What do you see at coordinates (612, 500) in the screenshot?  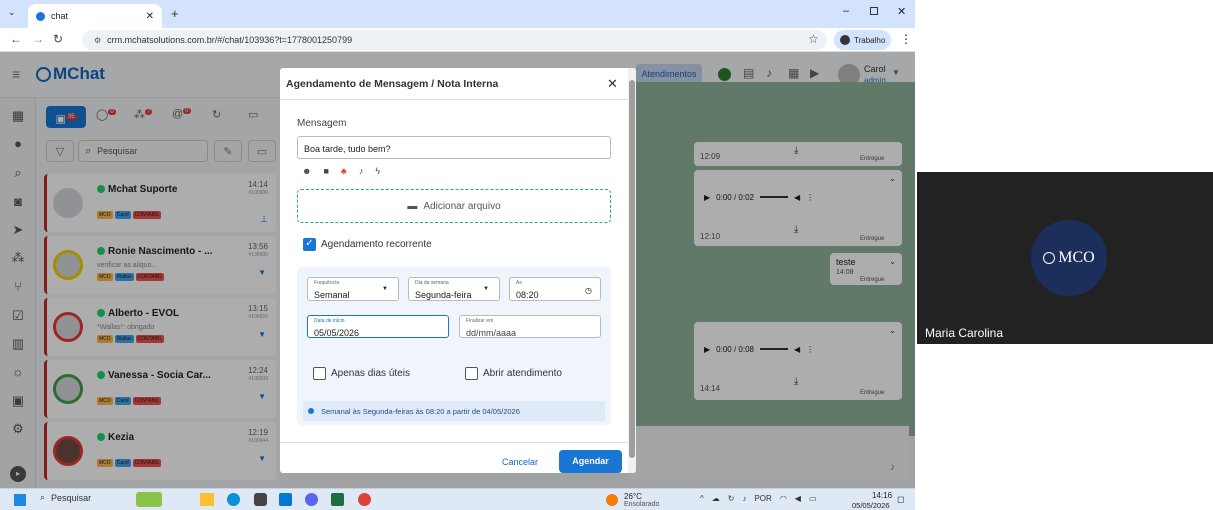 I see `weather-sun-icon` at bounding box center [612, 500].